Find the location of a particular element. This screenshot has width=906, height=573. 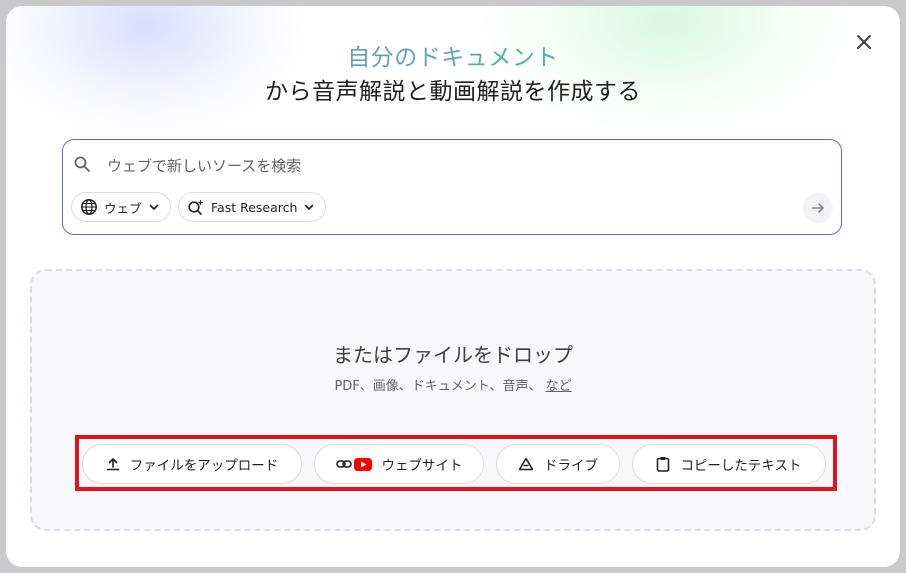

source-type-dropdown: ウェブ is located at coordinates (121, 207).